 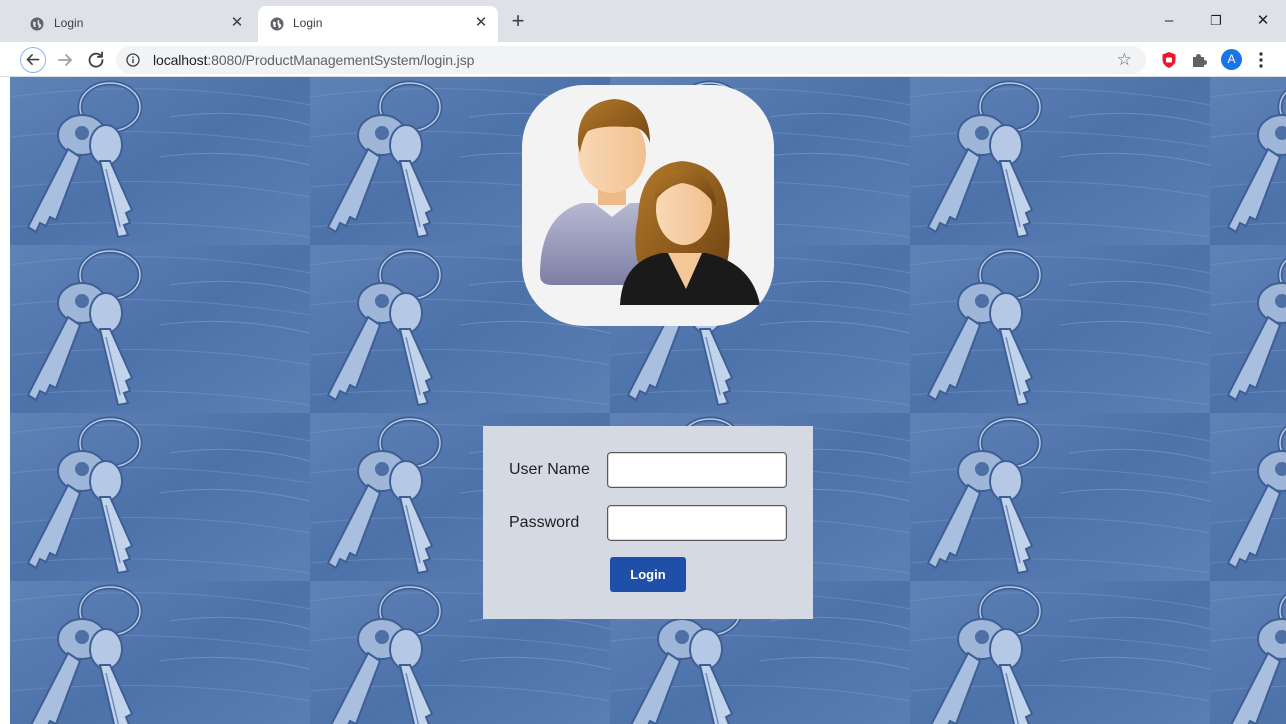 I want to click on url-host: localhost, so click(x=180, y=60).